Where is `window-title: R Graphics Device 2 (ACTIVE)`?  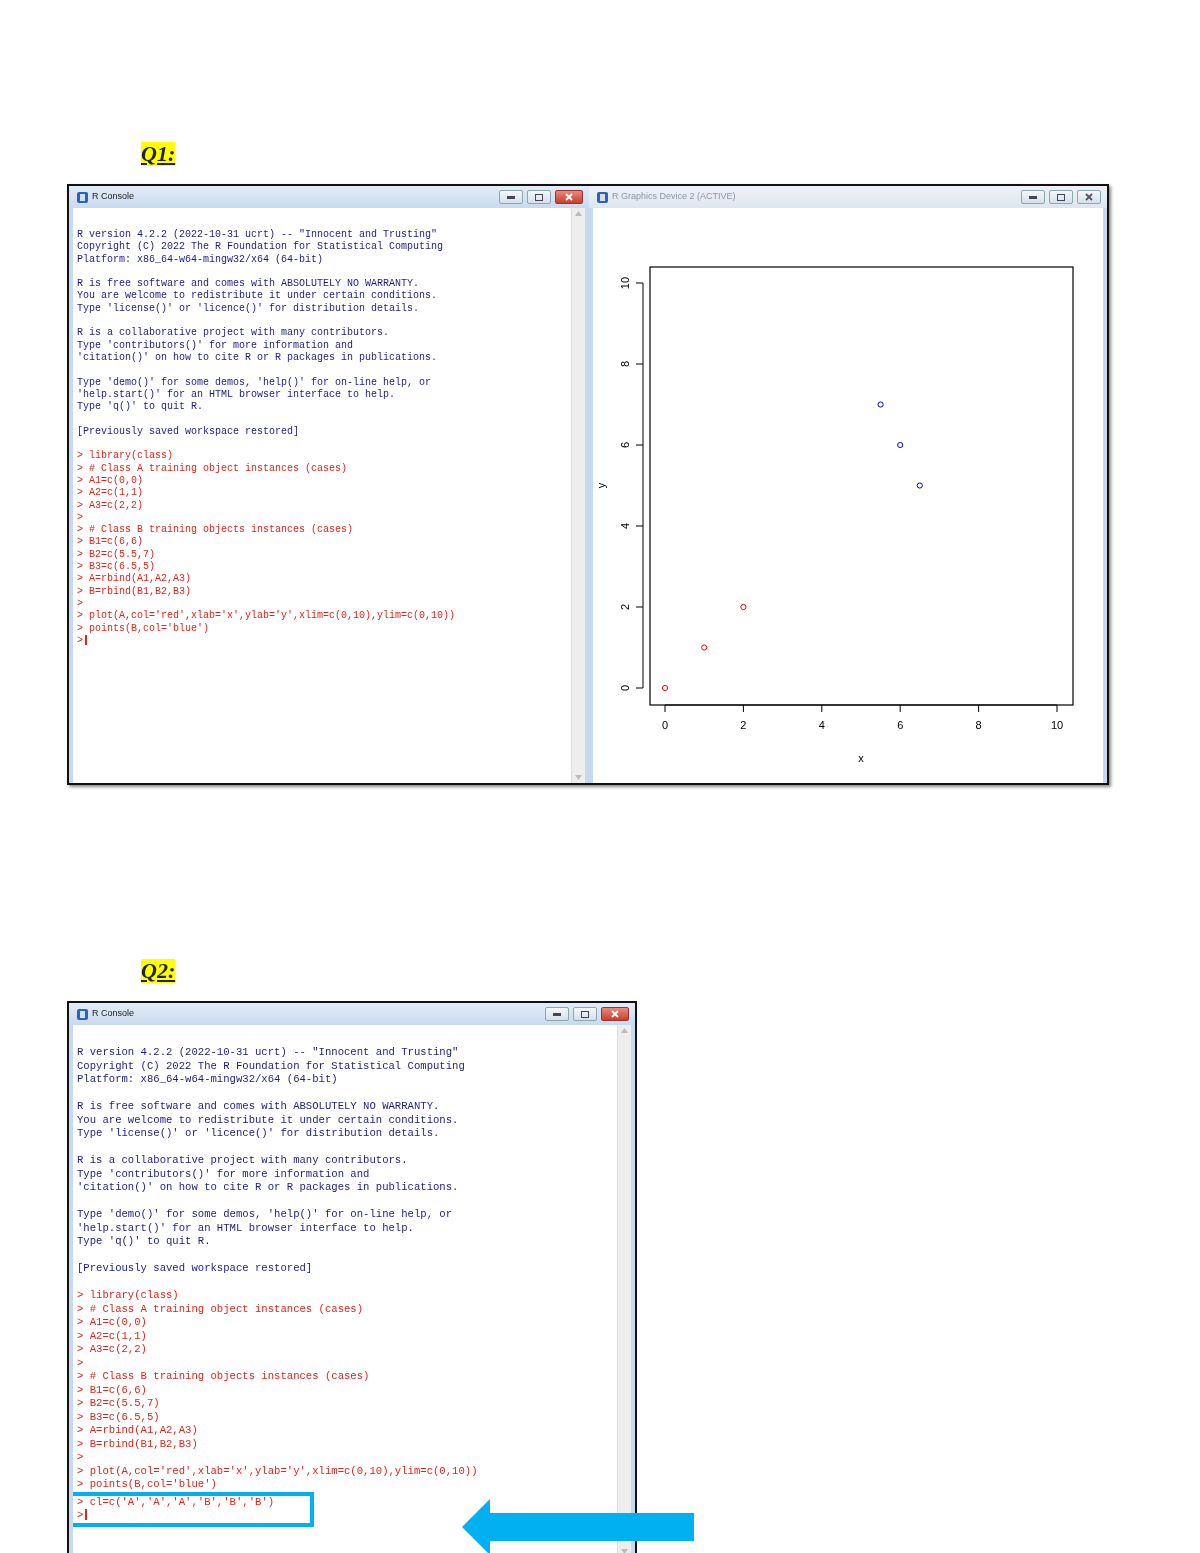 window-title: R Graphics Device 2 (ACTIVE) is located at coordinates (674, 197).